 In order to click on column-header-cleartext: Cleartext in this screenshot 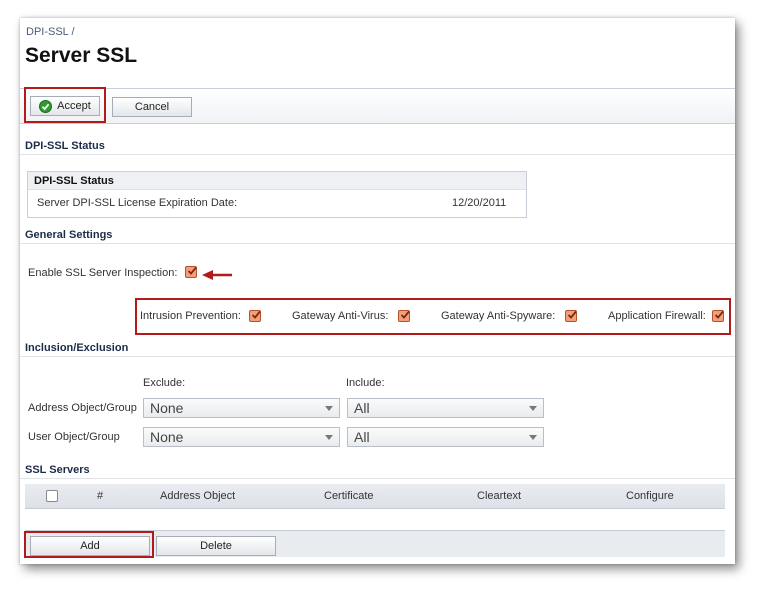, I will do `click(499, 496)`.